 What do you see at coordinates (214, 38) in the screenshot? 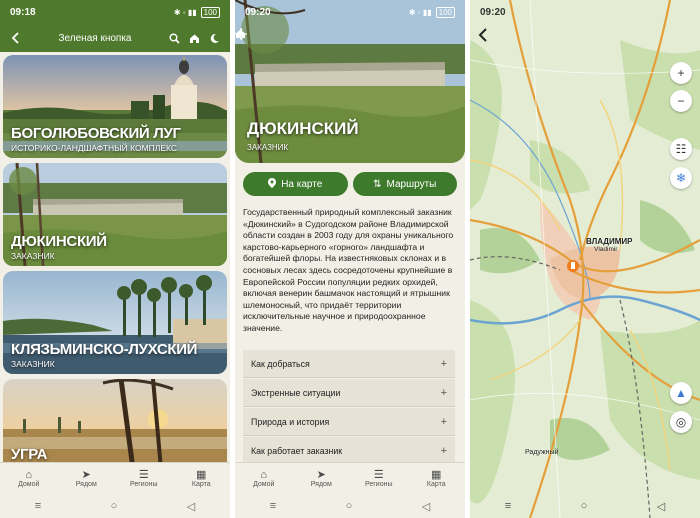
I see `moon-icon` at bounding box center [214, 38].